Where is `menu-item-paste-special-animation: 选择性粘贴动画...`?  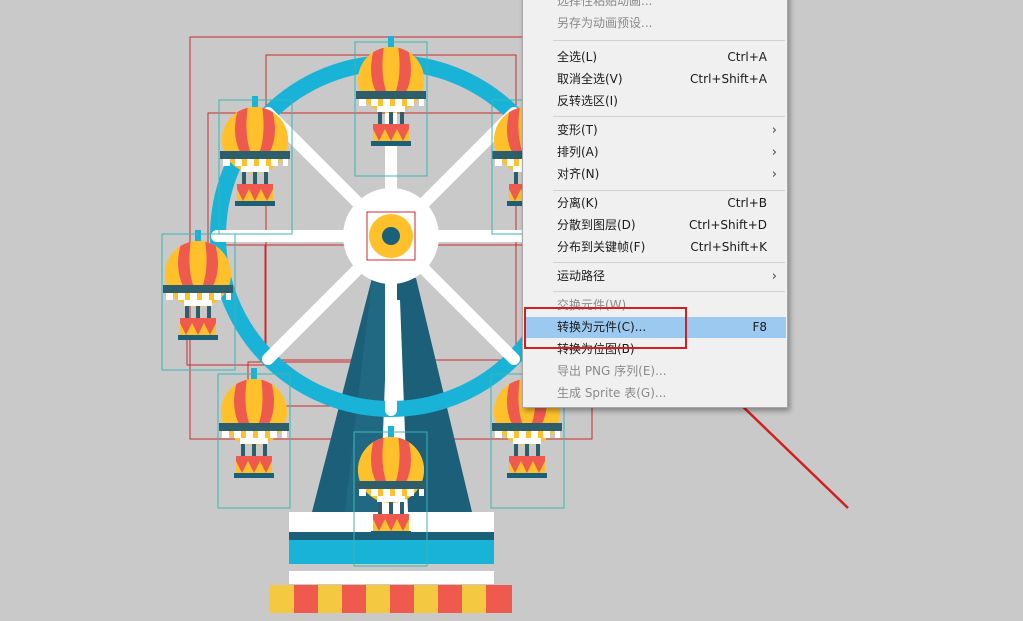 menu-item-paste-special-animation: 选择性粘贴动画... is located at coordinates (655, 6).